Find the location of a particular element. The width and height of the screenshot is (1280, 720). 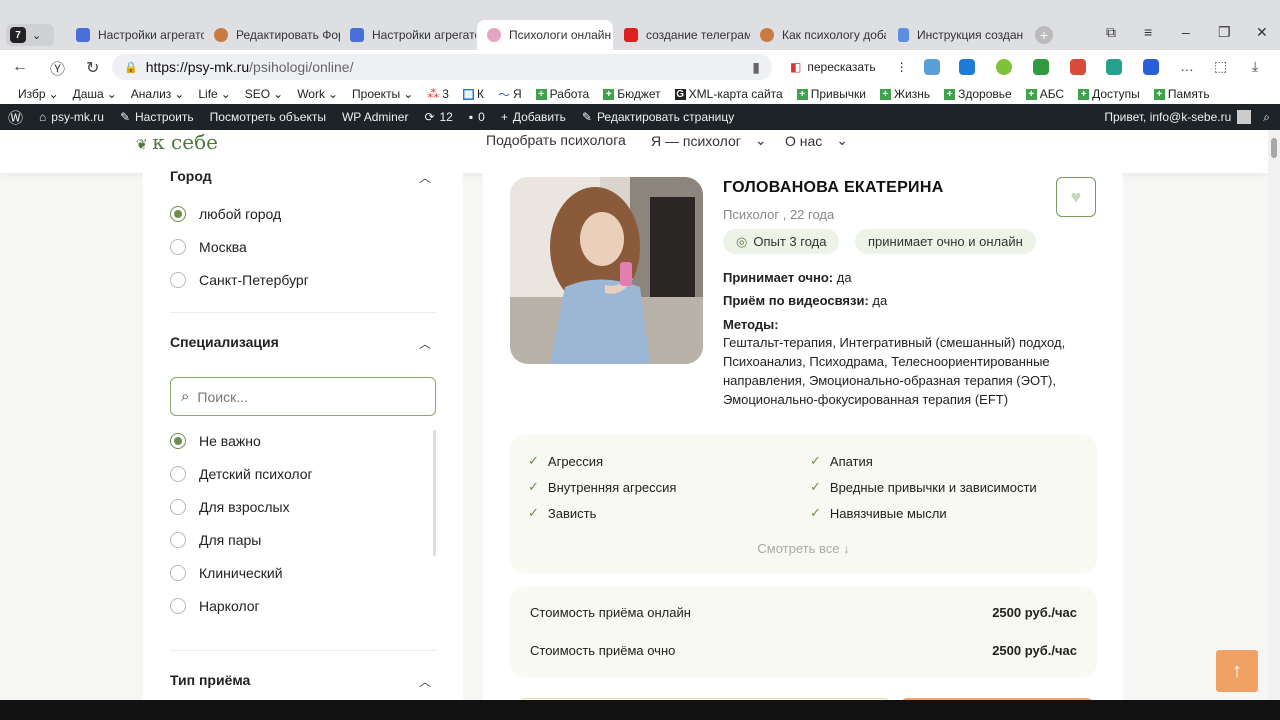

wp-add-new-link: + Добавить is located at coordinates (533, 117).